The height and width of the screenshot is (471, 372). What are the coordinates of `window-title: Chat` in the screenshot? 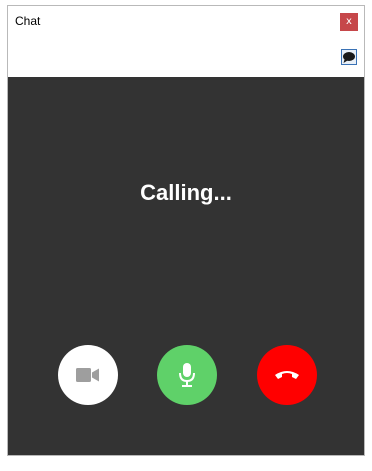 It's located at (28, 21).